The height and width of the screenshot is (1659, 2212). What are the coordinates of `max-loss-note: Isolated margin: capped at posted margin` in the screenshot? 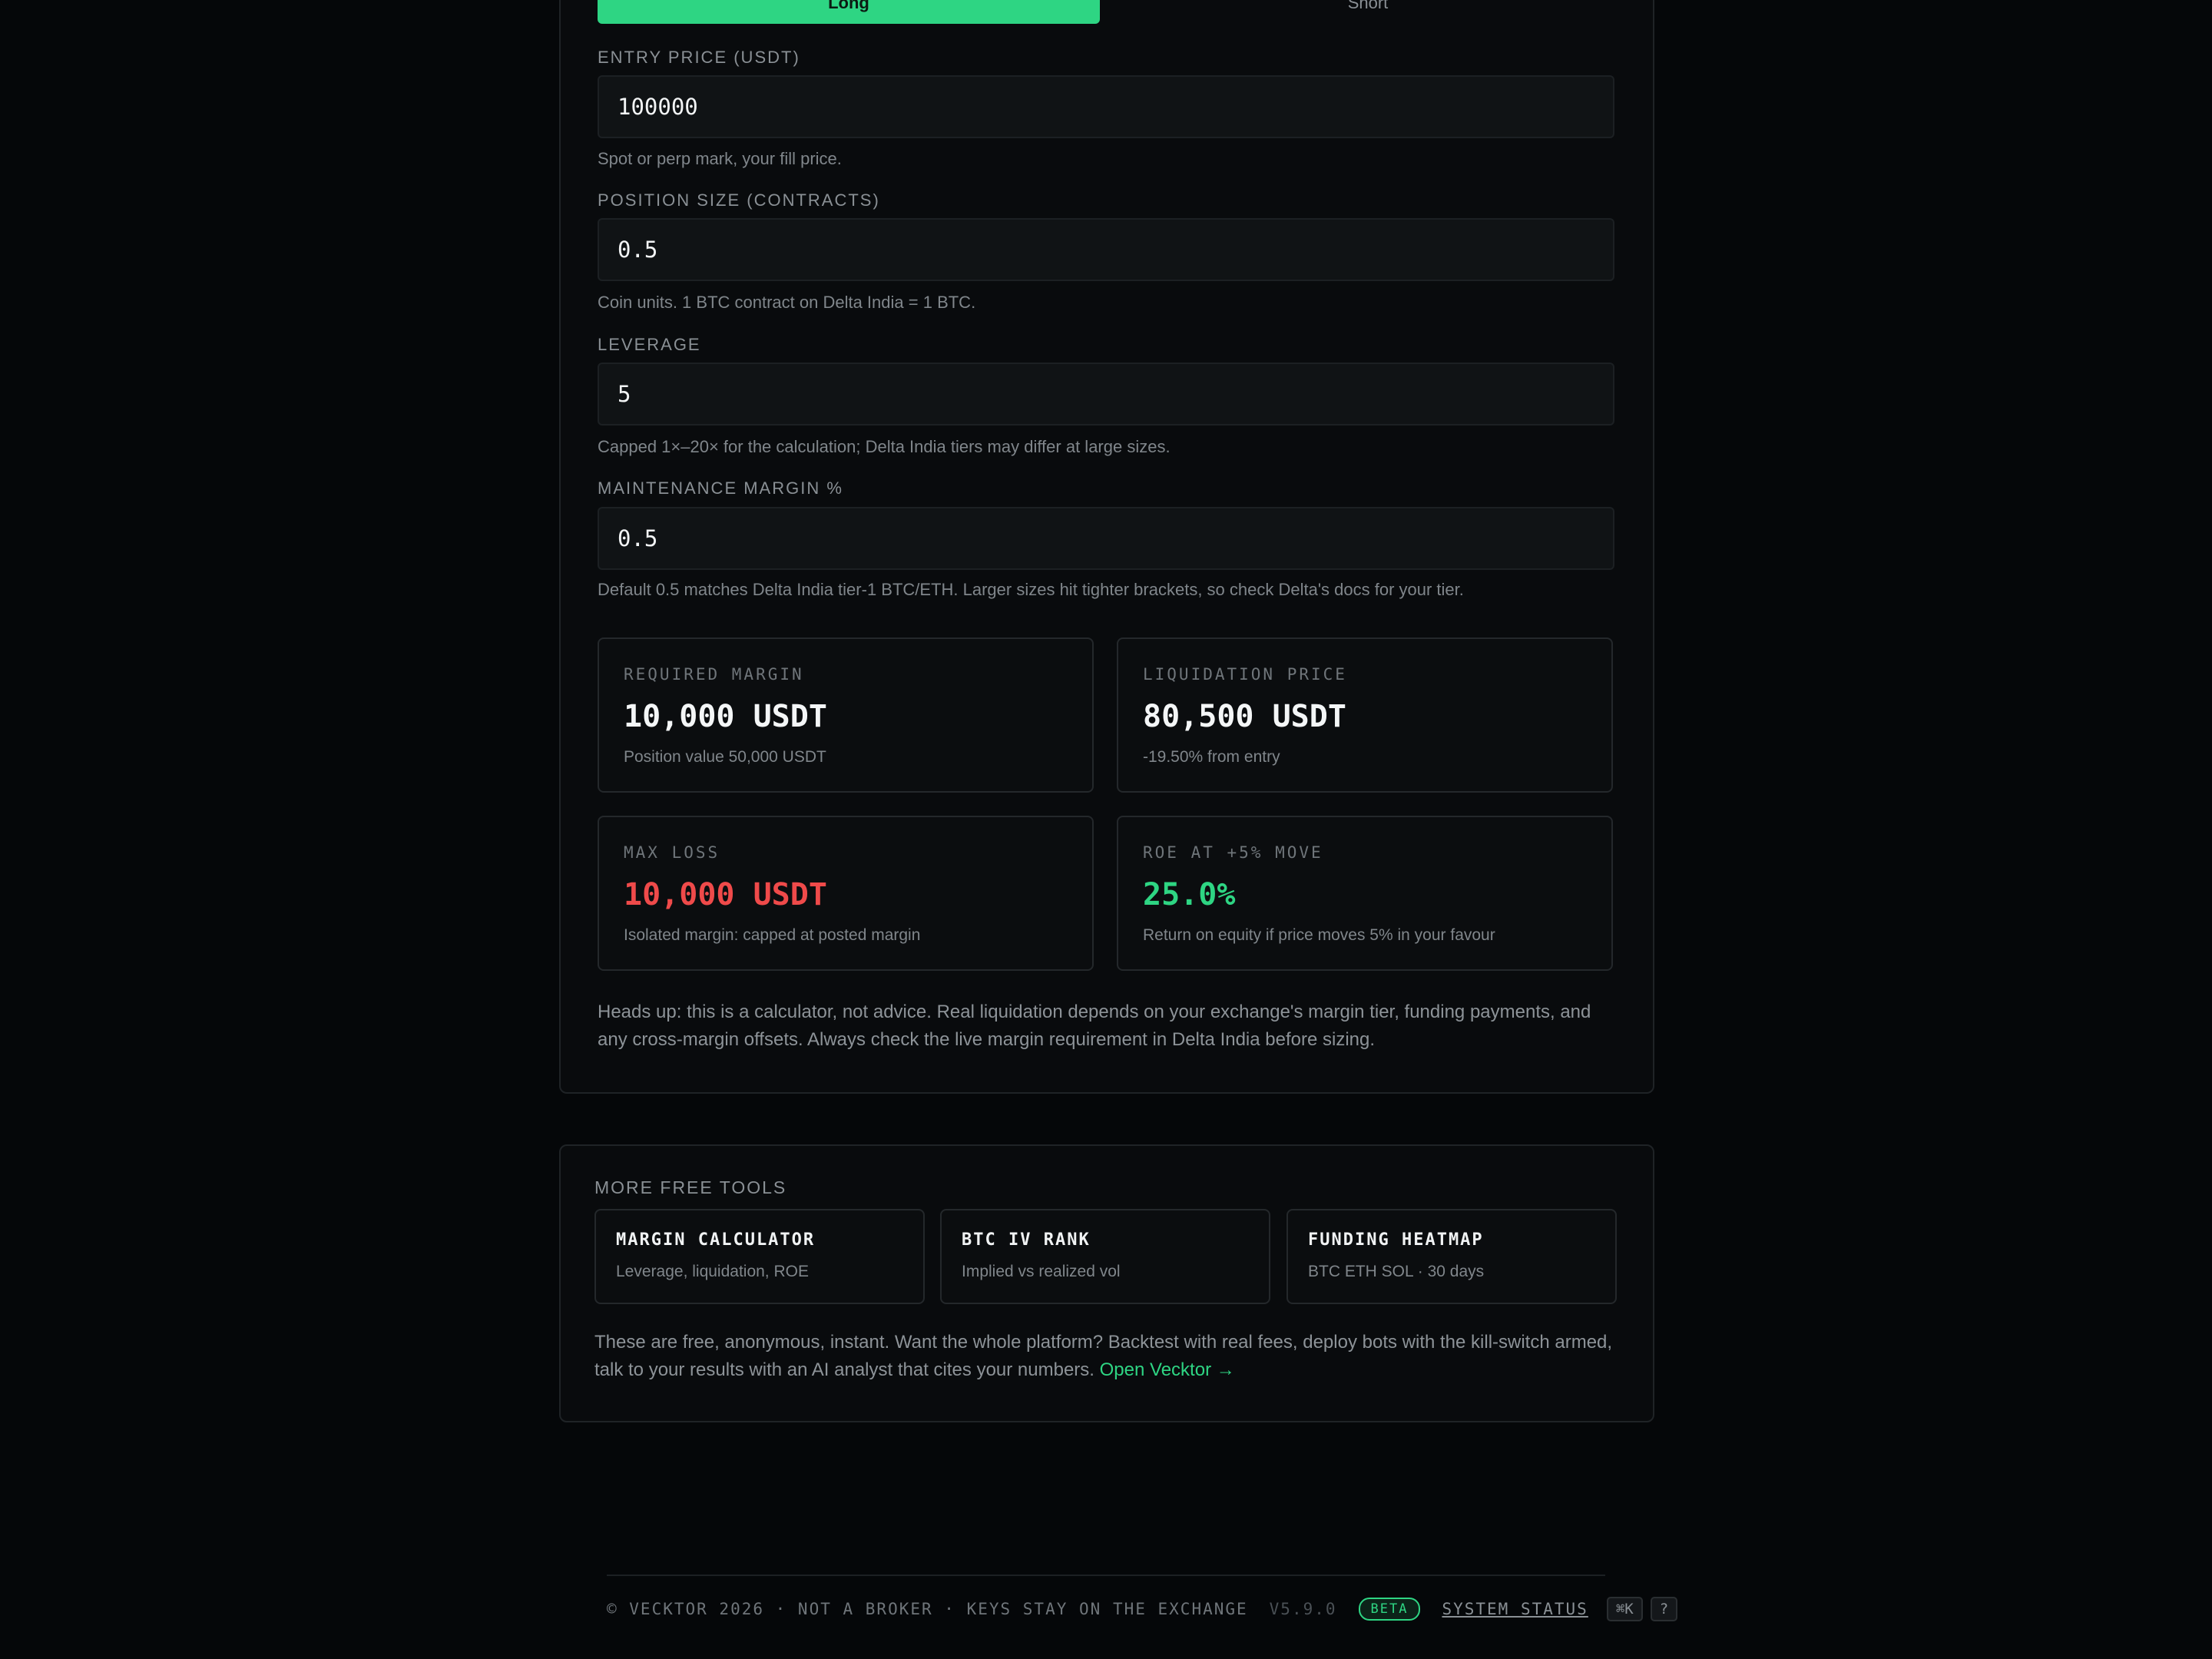 It's located at (773, 935).